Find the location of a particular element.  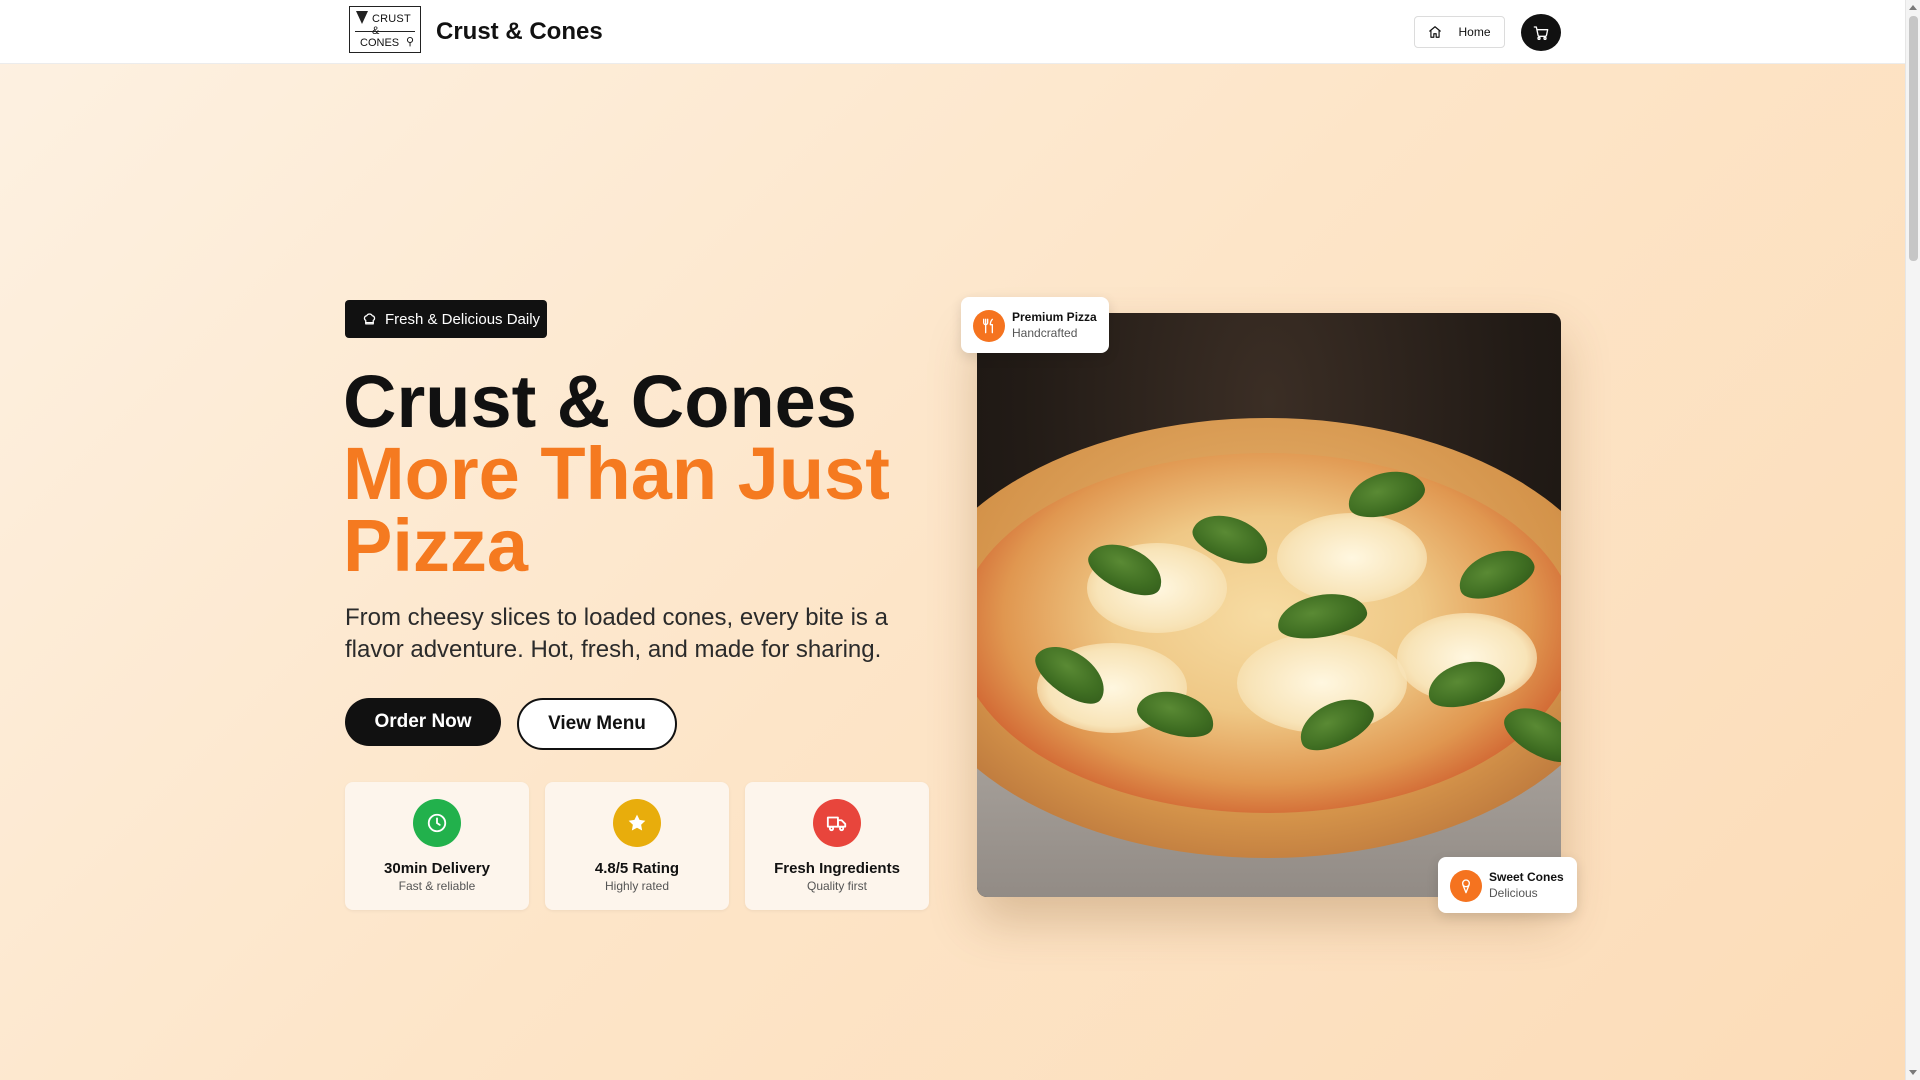

star-icon is located at coordinates (637, 823).